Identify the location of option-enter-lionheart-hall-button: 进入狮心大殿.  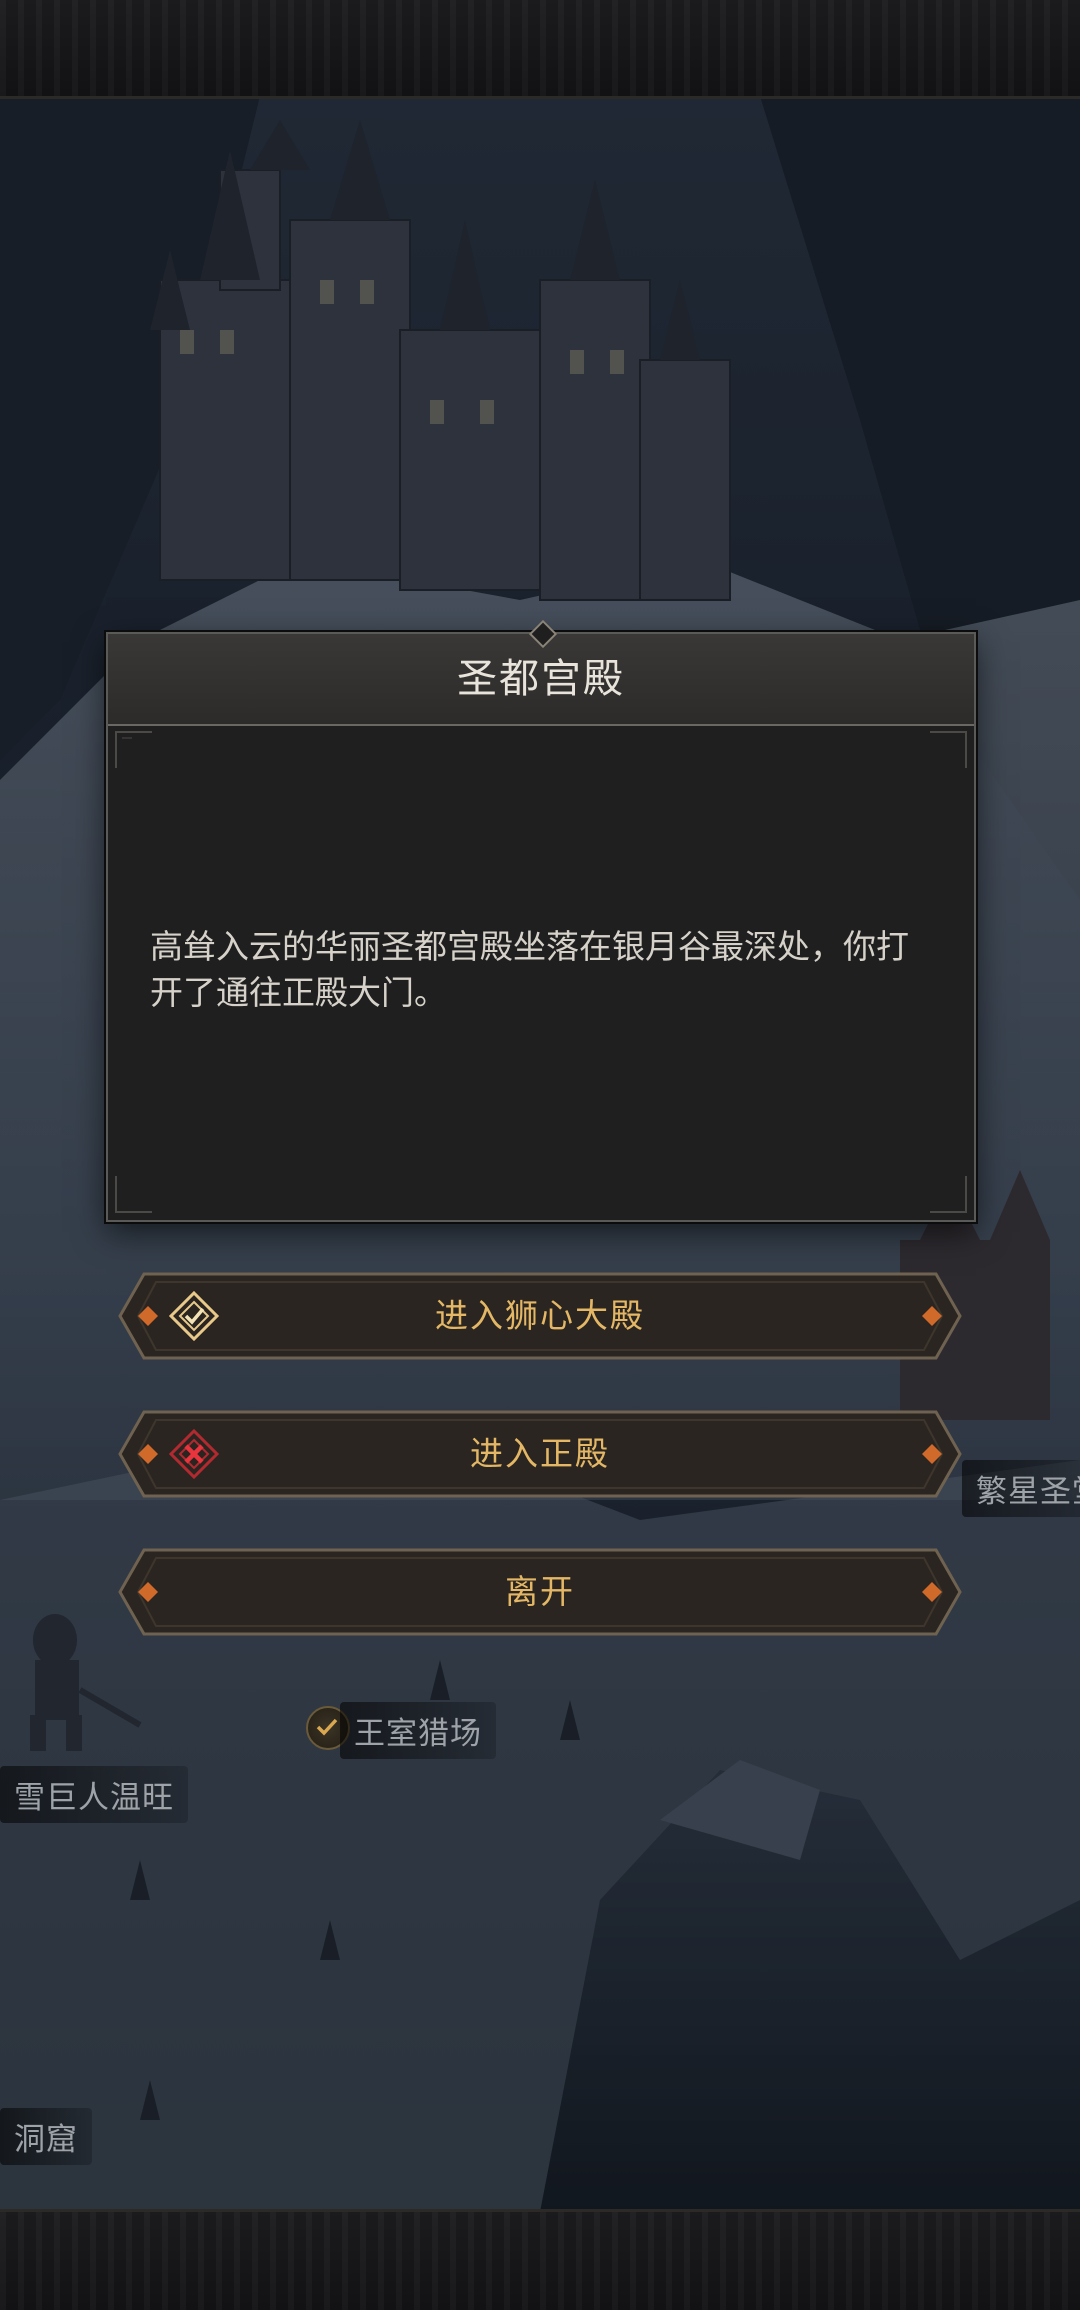
(540, 1316).